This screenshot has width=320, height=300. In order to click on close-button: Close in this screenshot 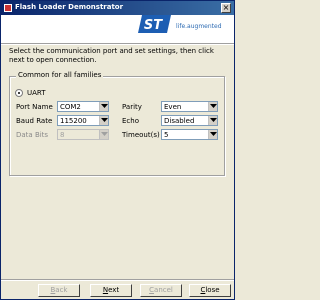, I will do `click(210, 290)`.